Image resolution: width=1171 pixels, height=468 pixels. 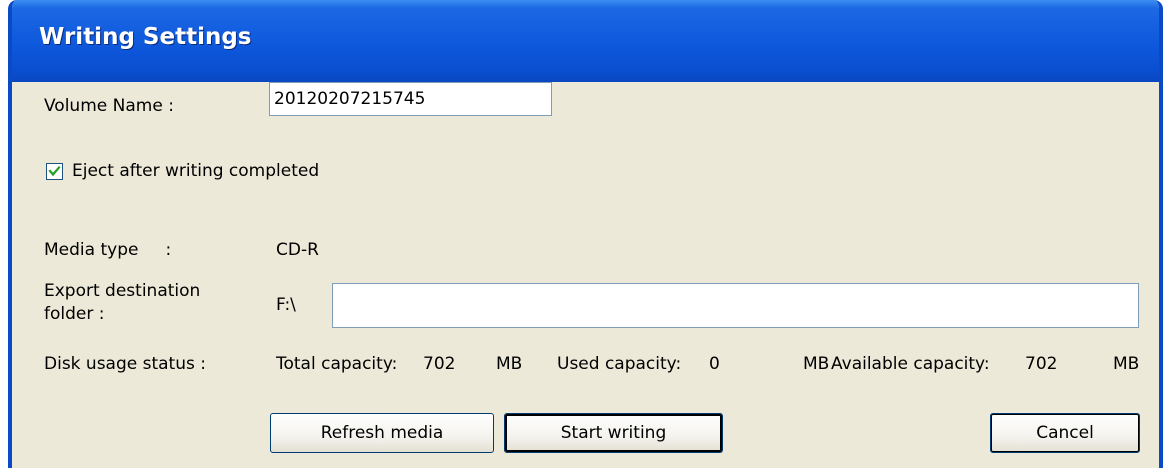 I want to click on export-destination-input, so click(x=735, y=305).